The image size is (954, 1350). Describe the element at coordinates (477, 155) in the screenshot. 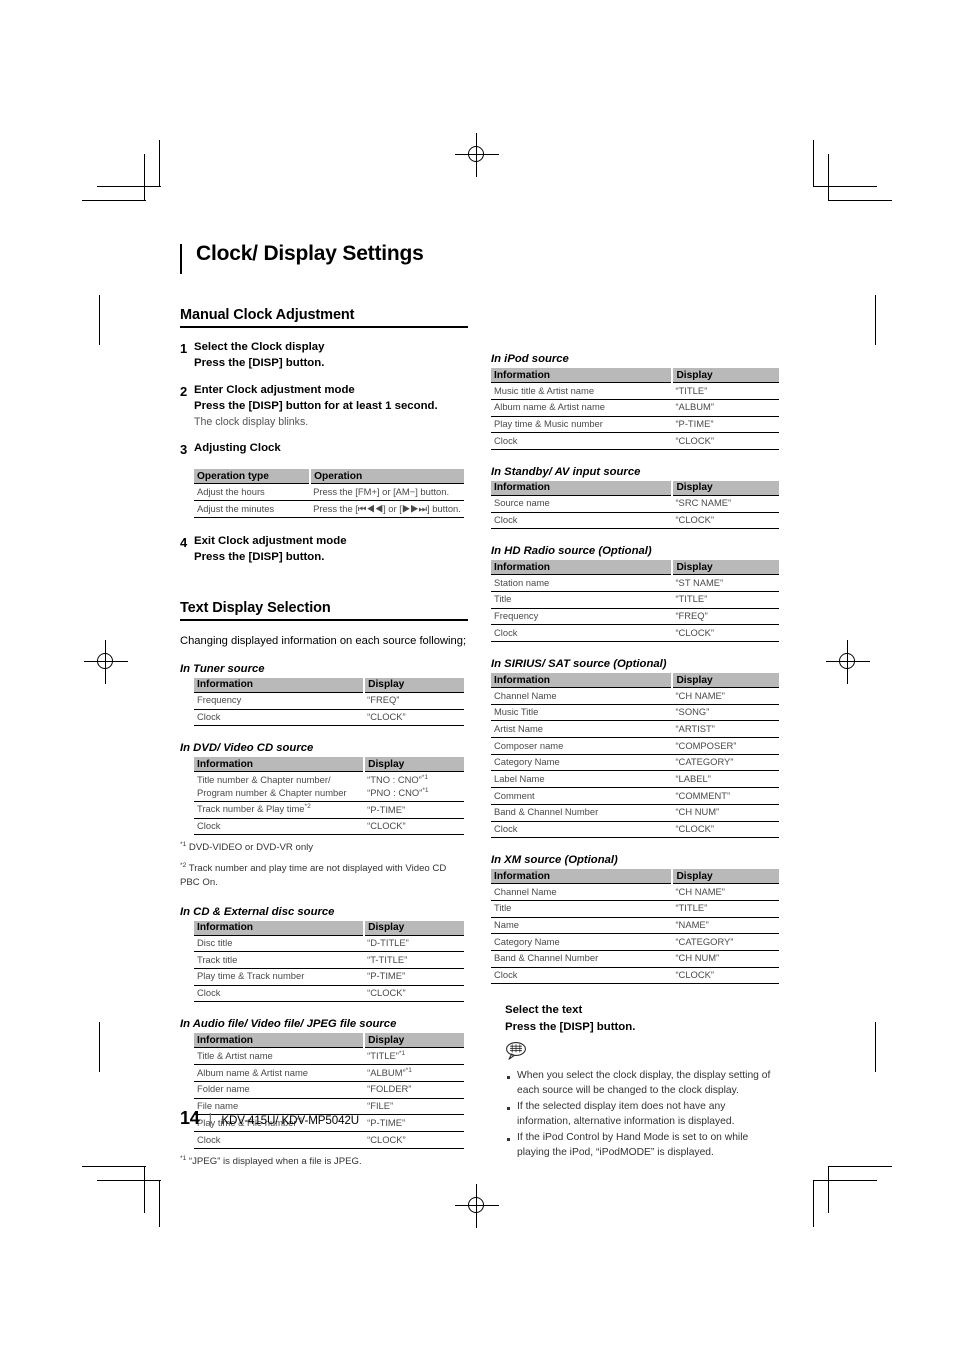

I see `registration-mark-top` at that location.